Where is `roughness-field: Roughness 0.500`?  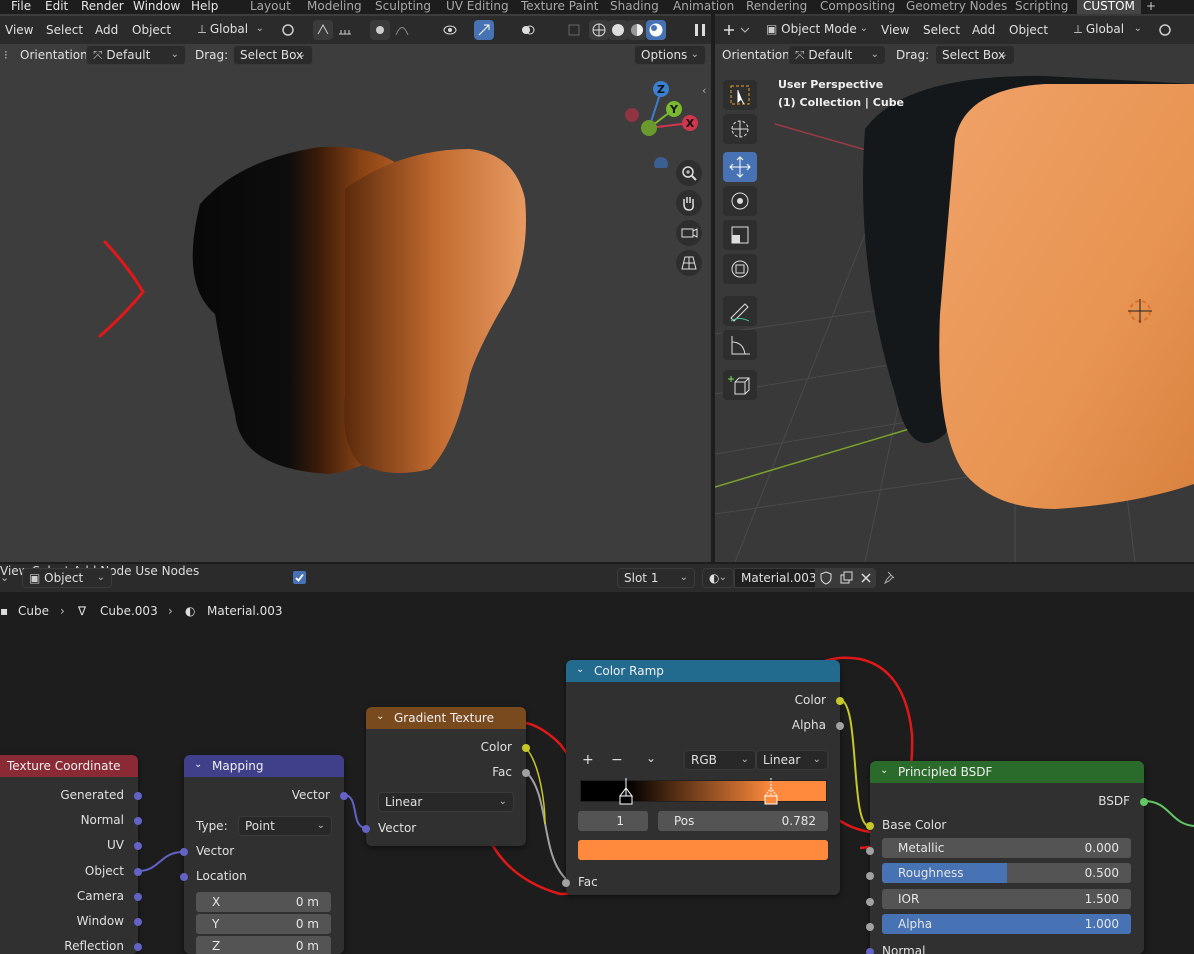 roughness-field: Roughness 0.500 is located at coordinates (1006, 873).